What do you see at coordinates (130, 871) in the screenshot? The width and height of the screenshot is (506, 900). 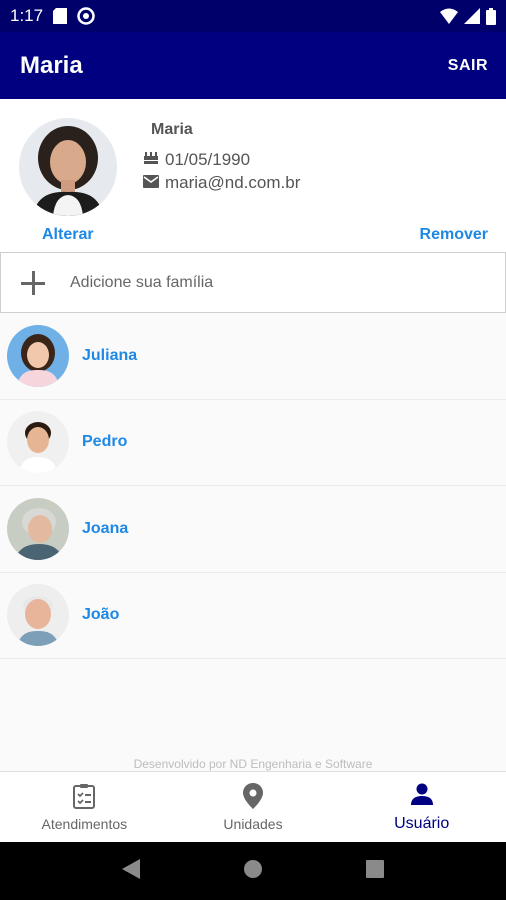 I see `back-icon` at bounding box center [130, 871].